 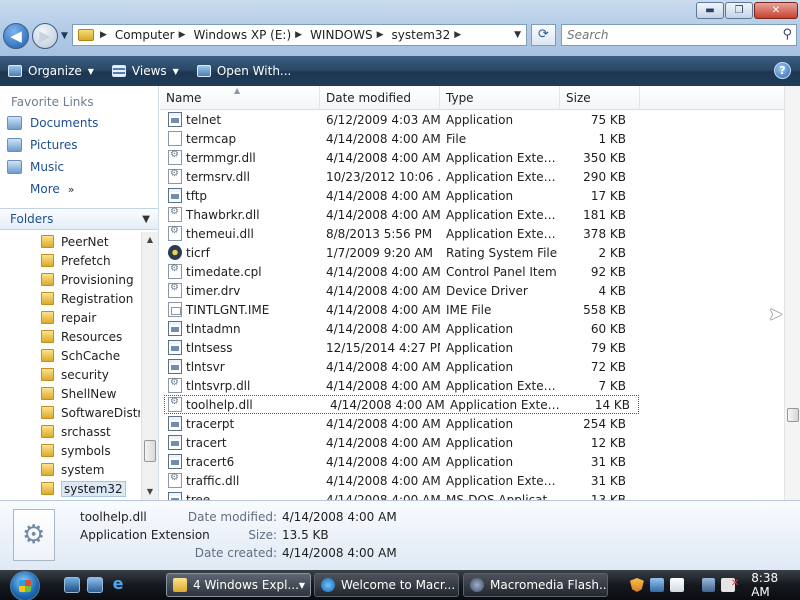 What do you see at coordinates (70, 393) in the screenshot?
I see `tree-folder-item: ShellNew` at bounding box center [70, 393].